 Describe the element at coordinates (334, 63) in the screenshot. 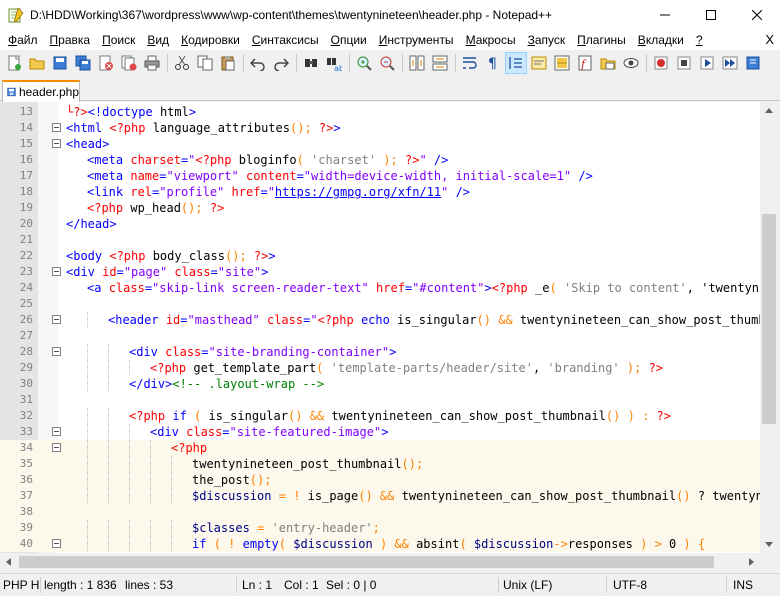

I see `replace-button: ab` at that location.